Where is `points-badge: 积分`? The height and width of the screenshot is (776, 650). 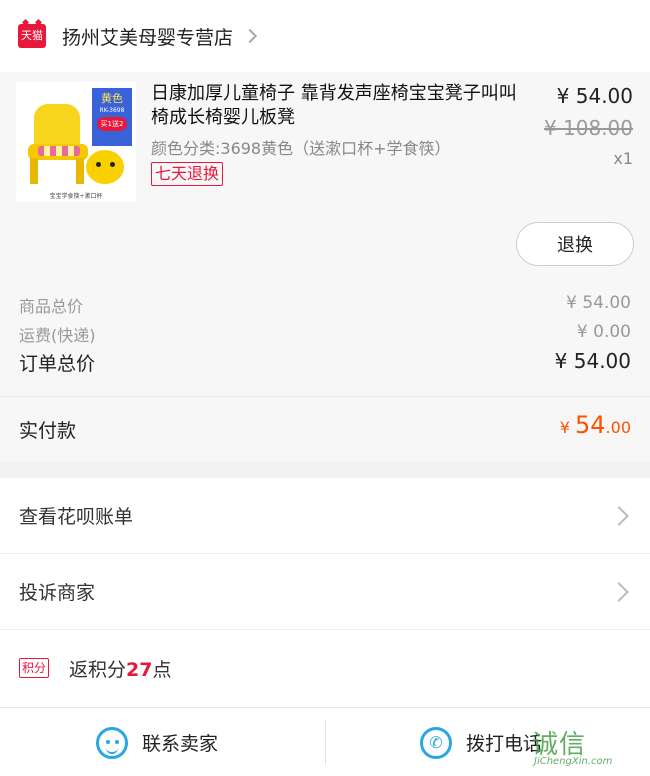
points-badge: 积分 is located at coordinates (34, 668).